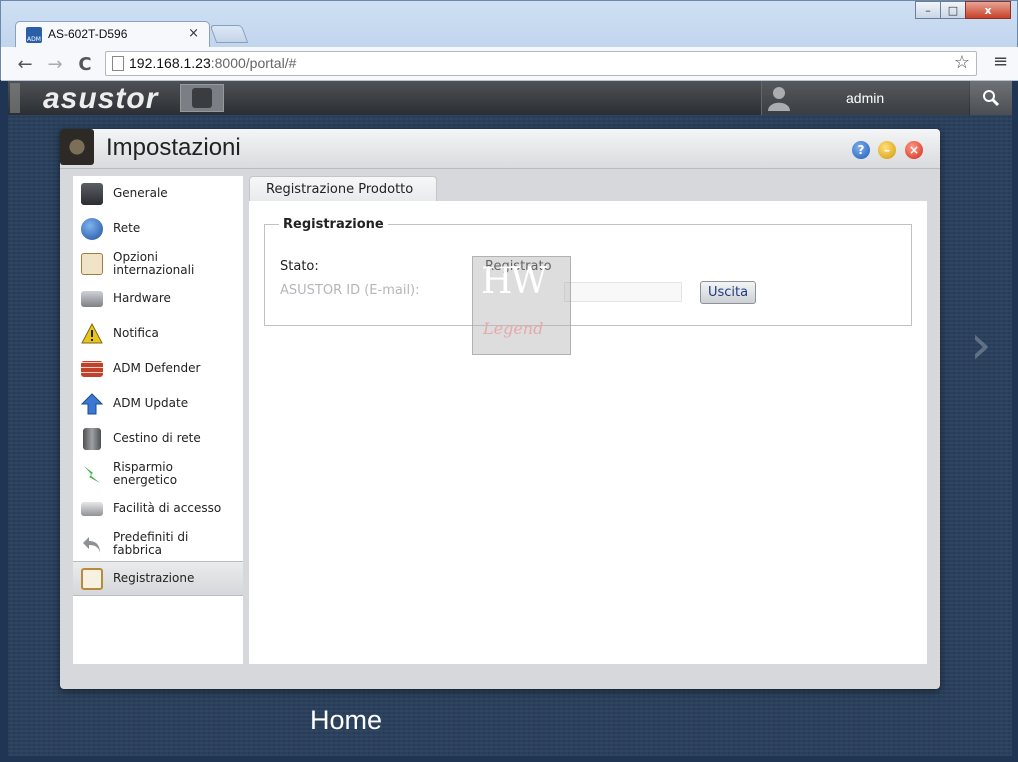  I want to click on forward-arrow-icon: →, so click(55, 64).